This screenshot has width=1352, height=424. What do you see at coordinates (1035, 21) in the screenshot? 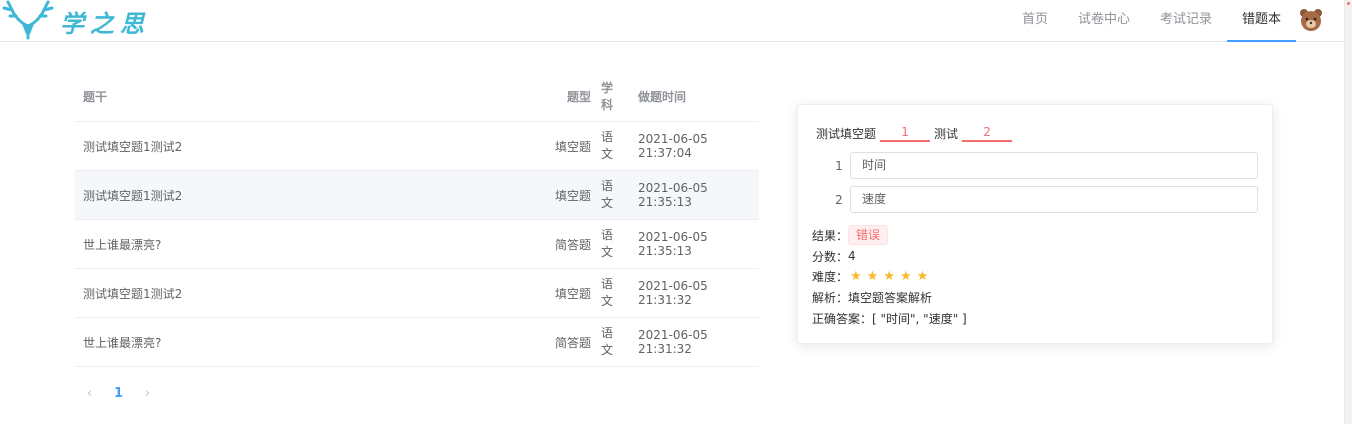
I see `nav-home: 首页` at bounding box center [1035, 21].